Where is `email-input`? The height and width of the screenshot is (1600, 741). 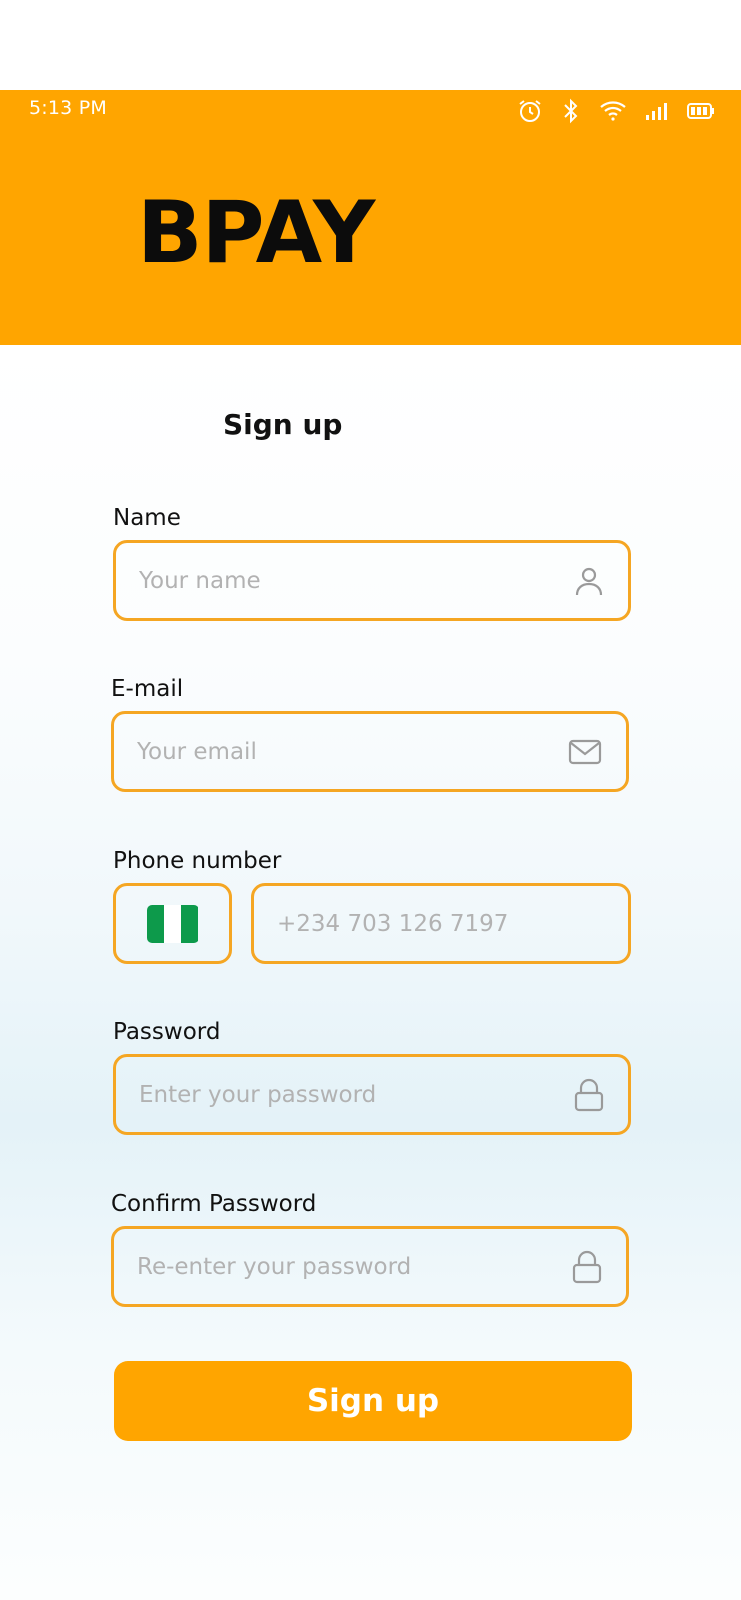
email-input is located at coordinates (370, 751).